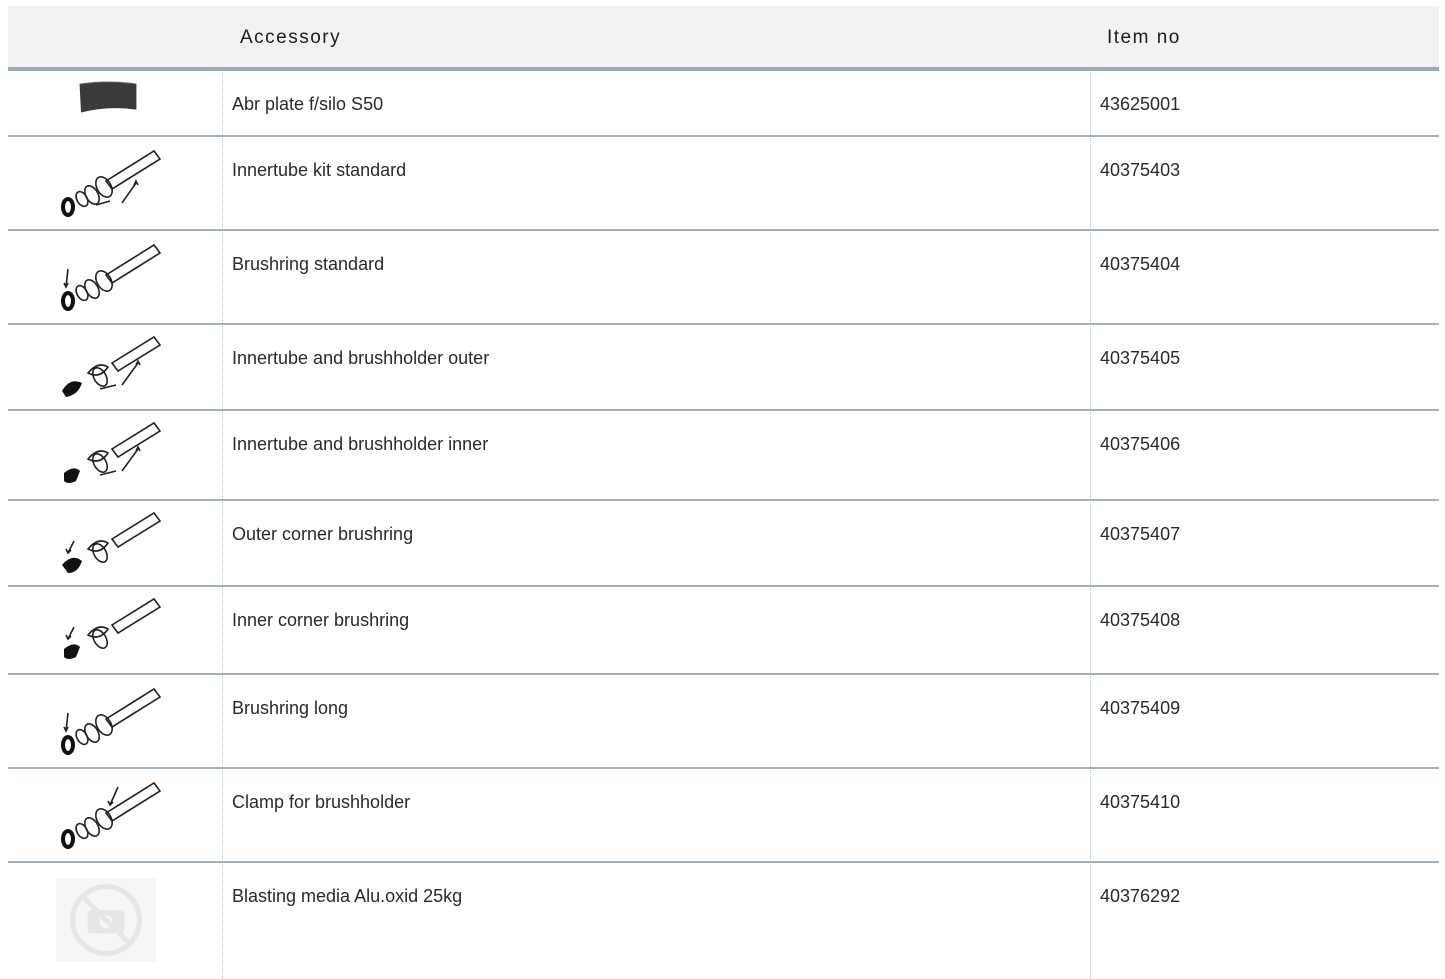 Image resolution: width=1445 pixels, height=979 pixels. Describe the element at coordinates (111, 815) in the screenshot. I see `clamp-icon` at that location.